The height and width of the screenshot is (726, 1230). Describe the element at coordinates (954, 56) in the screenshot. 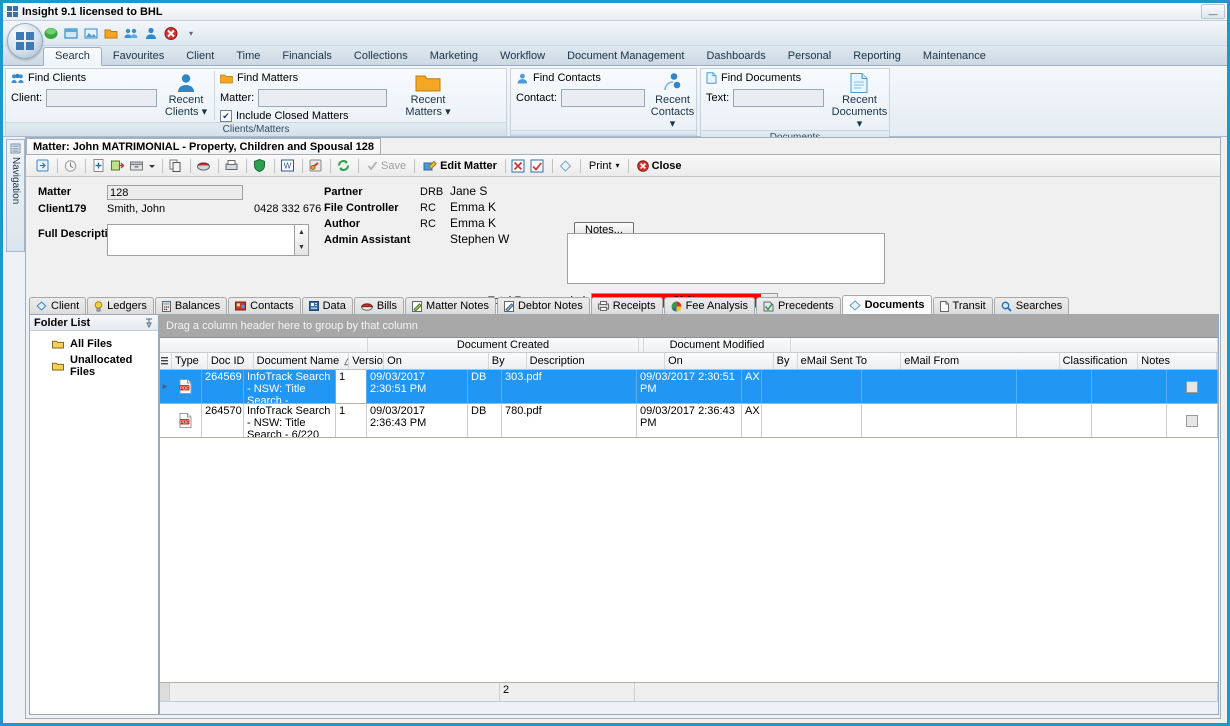

I see `ribbon-tab-maintenance: Maintenance` at that location.